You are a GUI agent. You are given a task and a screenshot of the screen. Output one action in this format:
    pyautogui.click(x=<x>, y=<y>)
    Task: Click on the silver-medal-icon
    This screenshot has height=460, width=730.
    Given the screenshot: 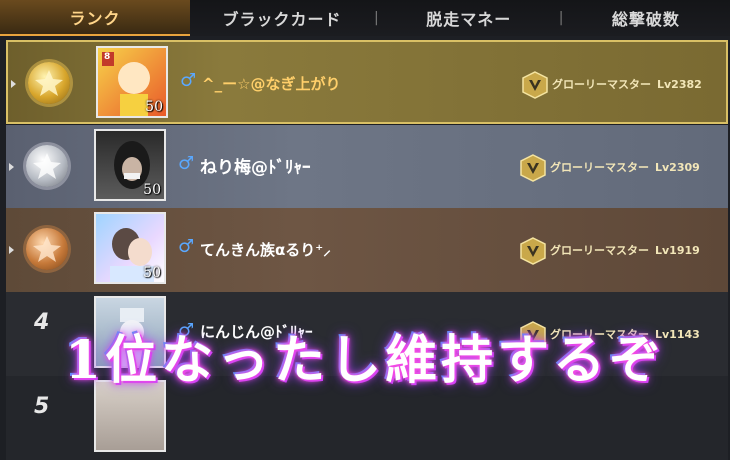 What is the action you would take?
    pyautogui.click(x=47, y=166)
    